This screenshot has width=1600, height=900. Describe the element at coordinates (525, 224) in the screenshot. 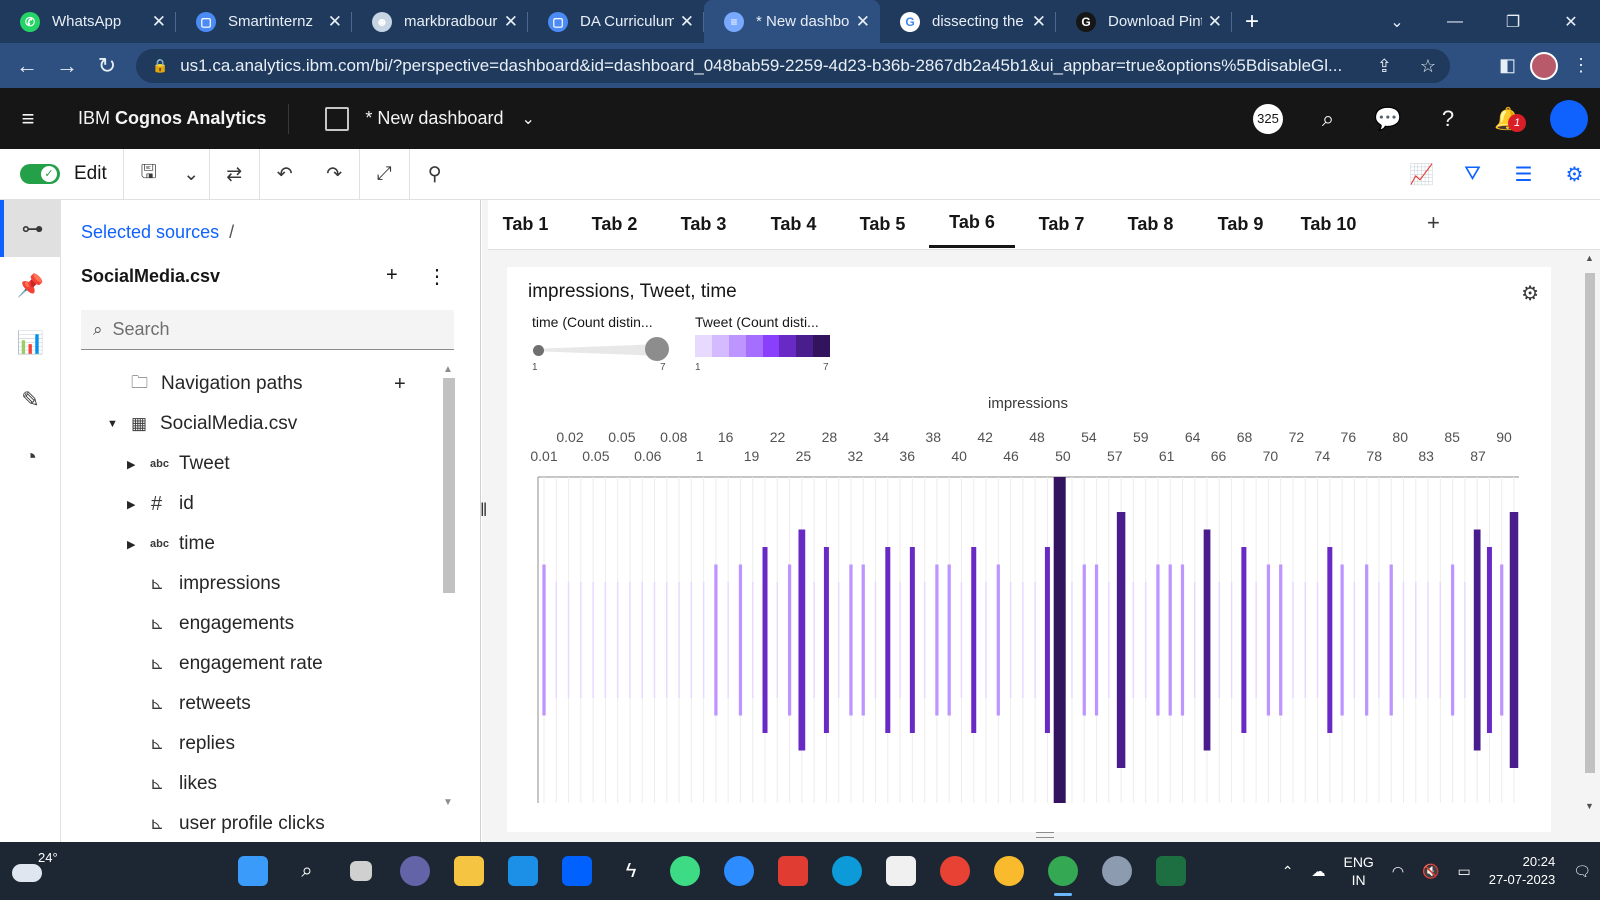

I see `tab-1: Tab 1` at that location.